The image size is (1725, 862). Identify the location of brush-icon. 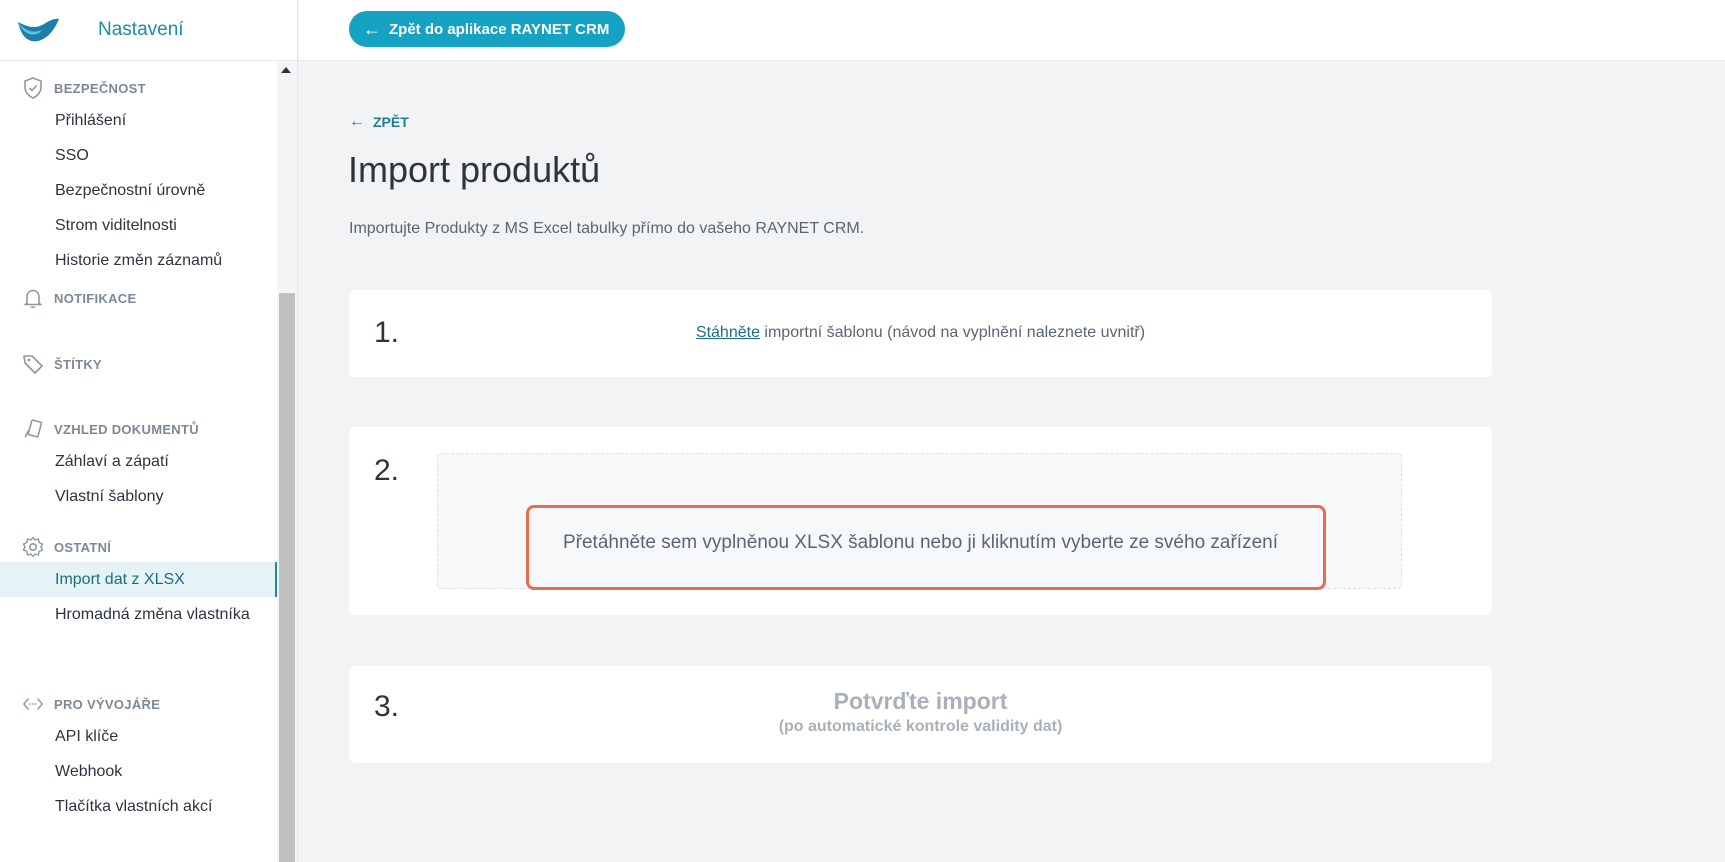
(33, 429).